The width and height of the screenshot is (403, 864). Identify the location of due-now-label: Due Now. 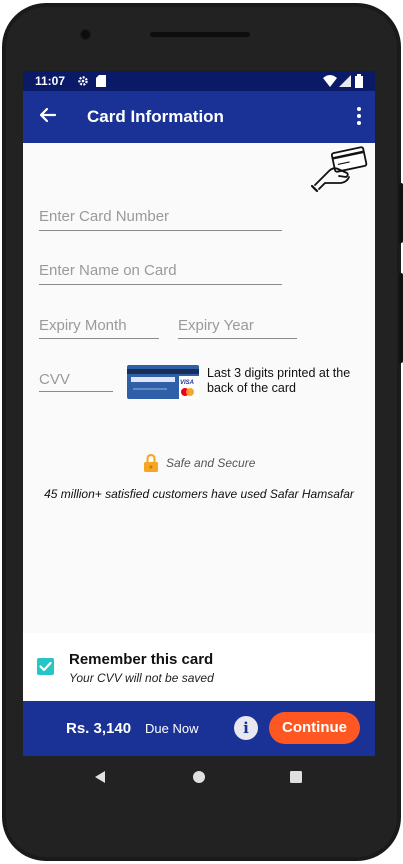
(172, 728).